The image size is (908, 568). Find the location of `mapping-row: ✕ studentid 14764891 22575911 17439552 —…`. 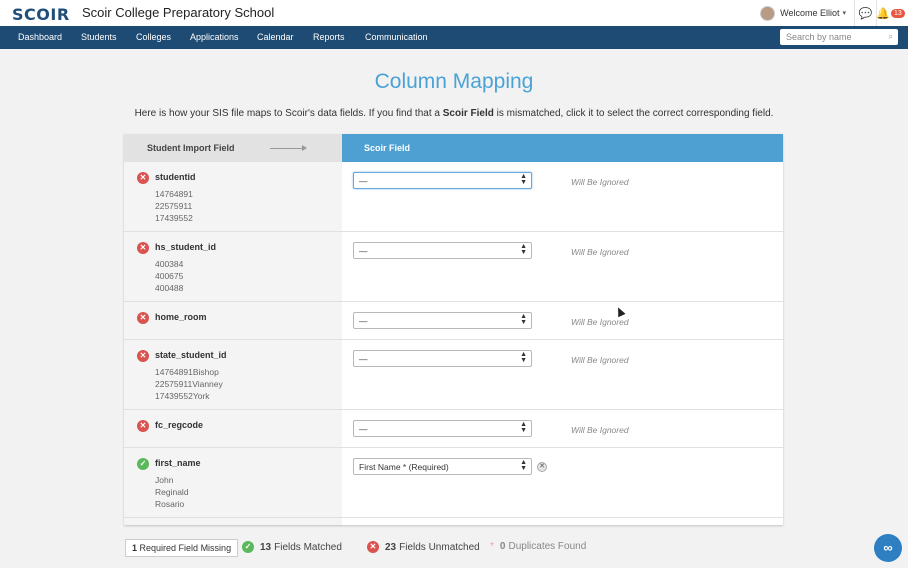

mapping-row: ✕ studentid 14764891 22575911 17439552 —… is located at coordinates (453, 197).